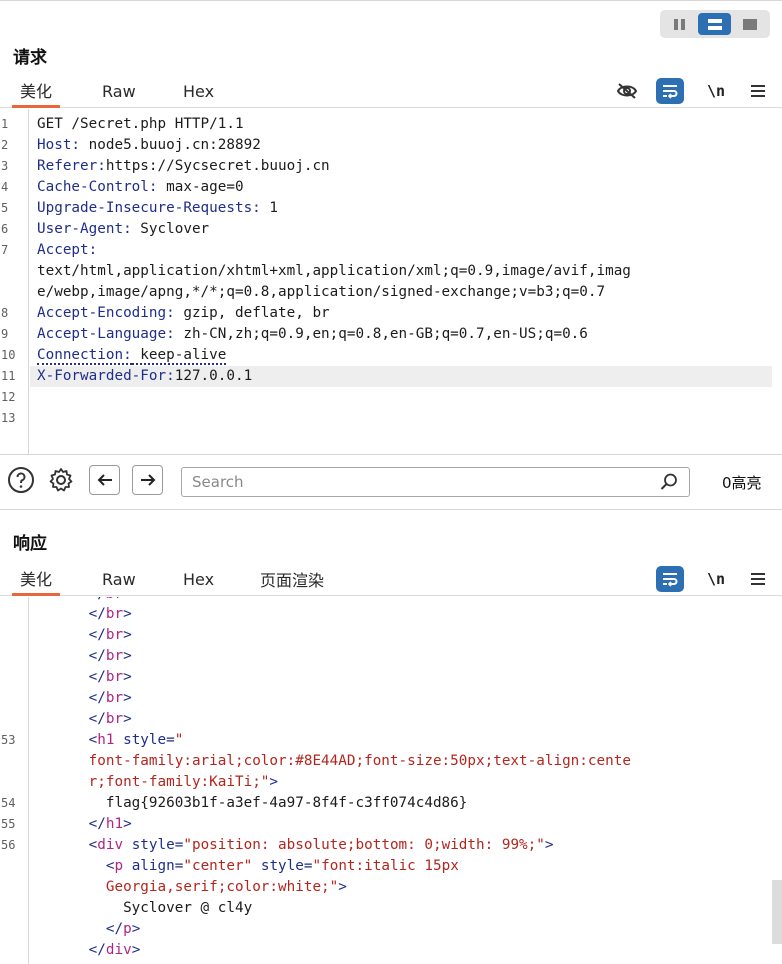 This screenshot has height=964, width=782. What do you see at coordinates (106, 334) in the screenshot?
I see `code-token: Accept-Language:` at bounding box center [106, 334].